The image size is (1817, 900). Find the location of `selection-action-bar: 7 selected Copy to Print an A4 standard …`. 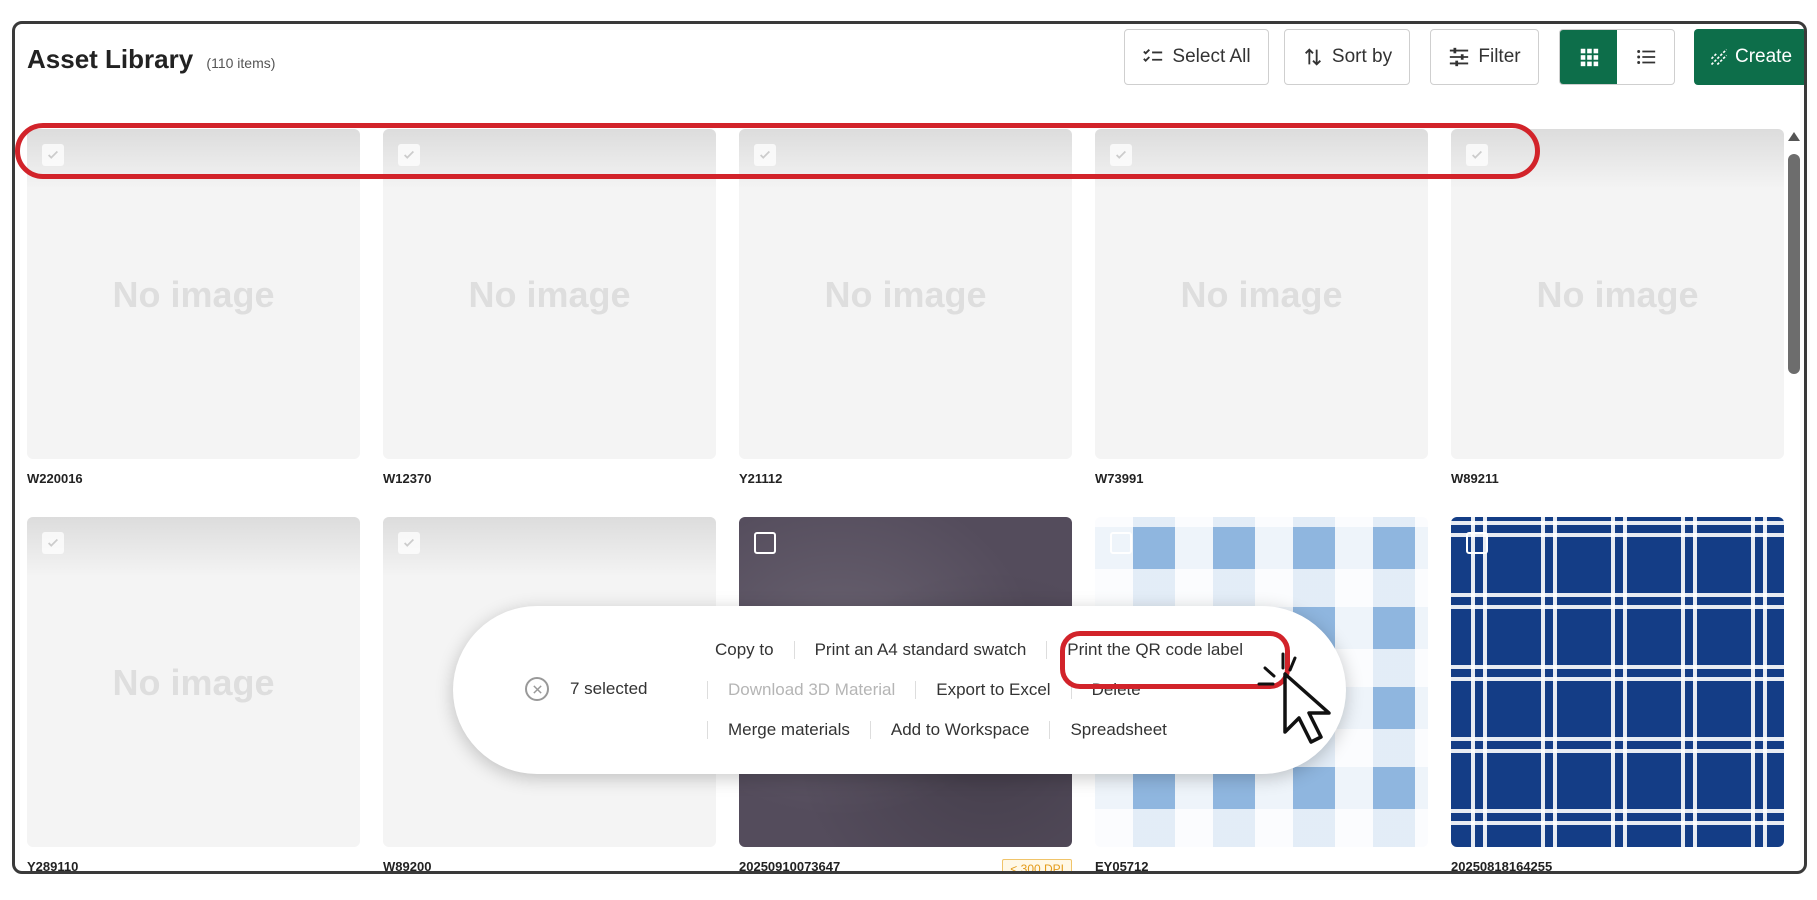

selection-action-bar: 7 selected Copy to Print an A4 standard … is located at coordinates (899, 690).